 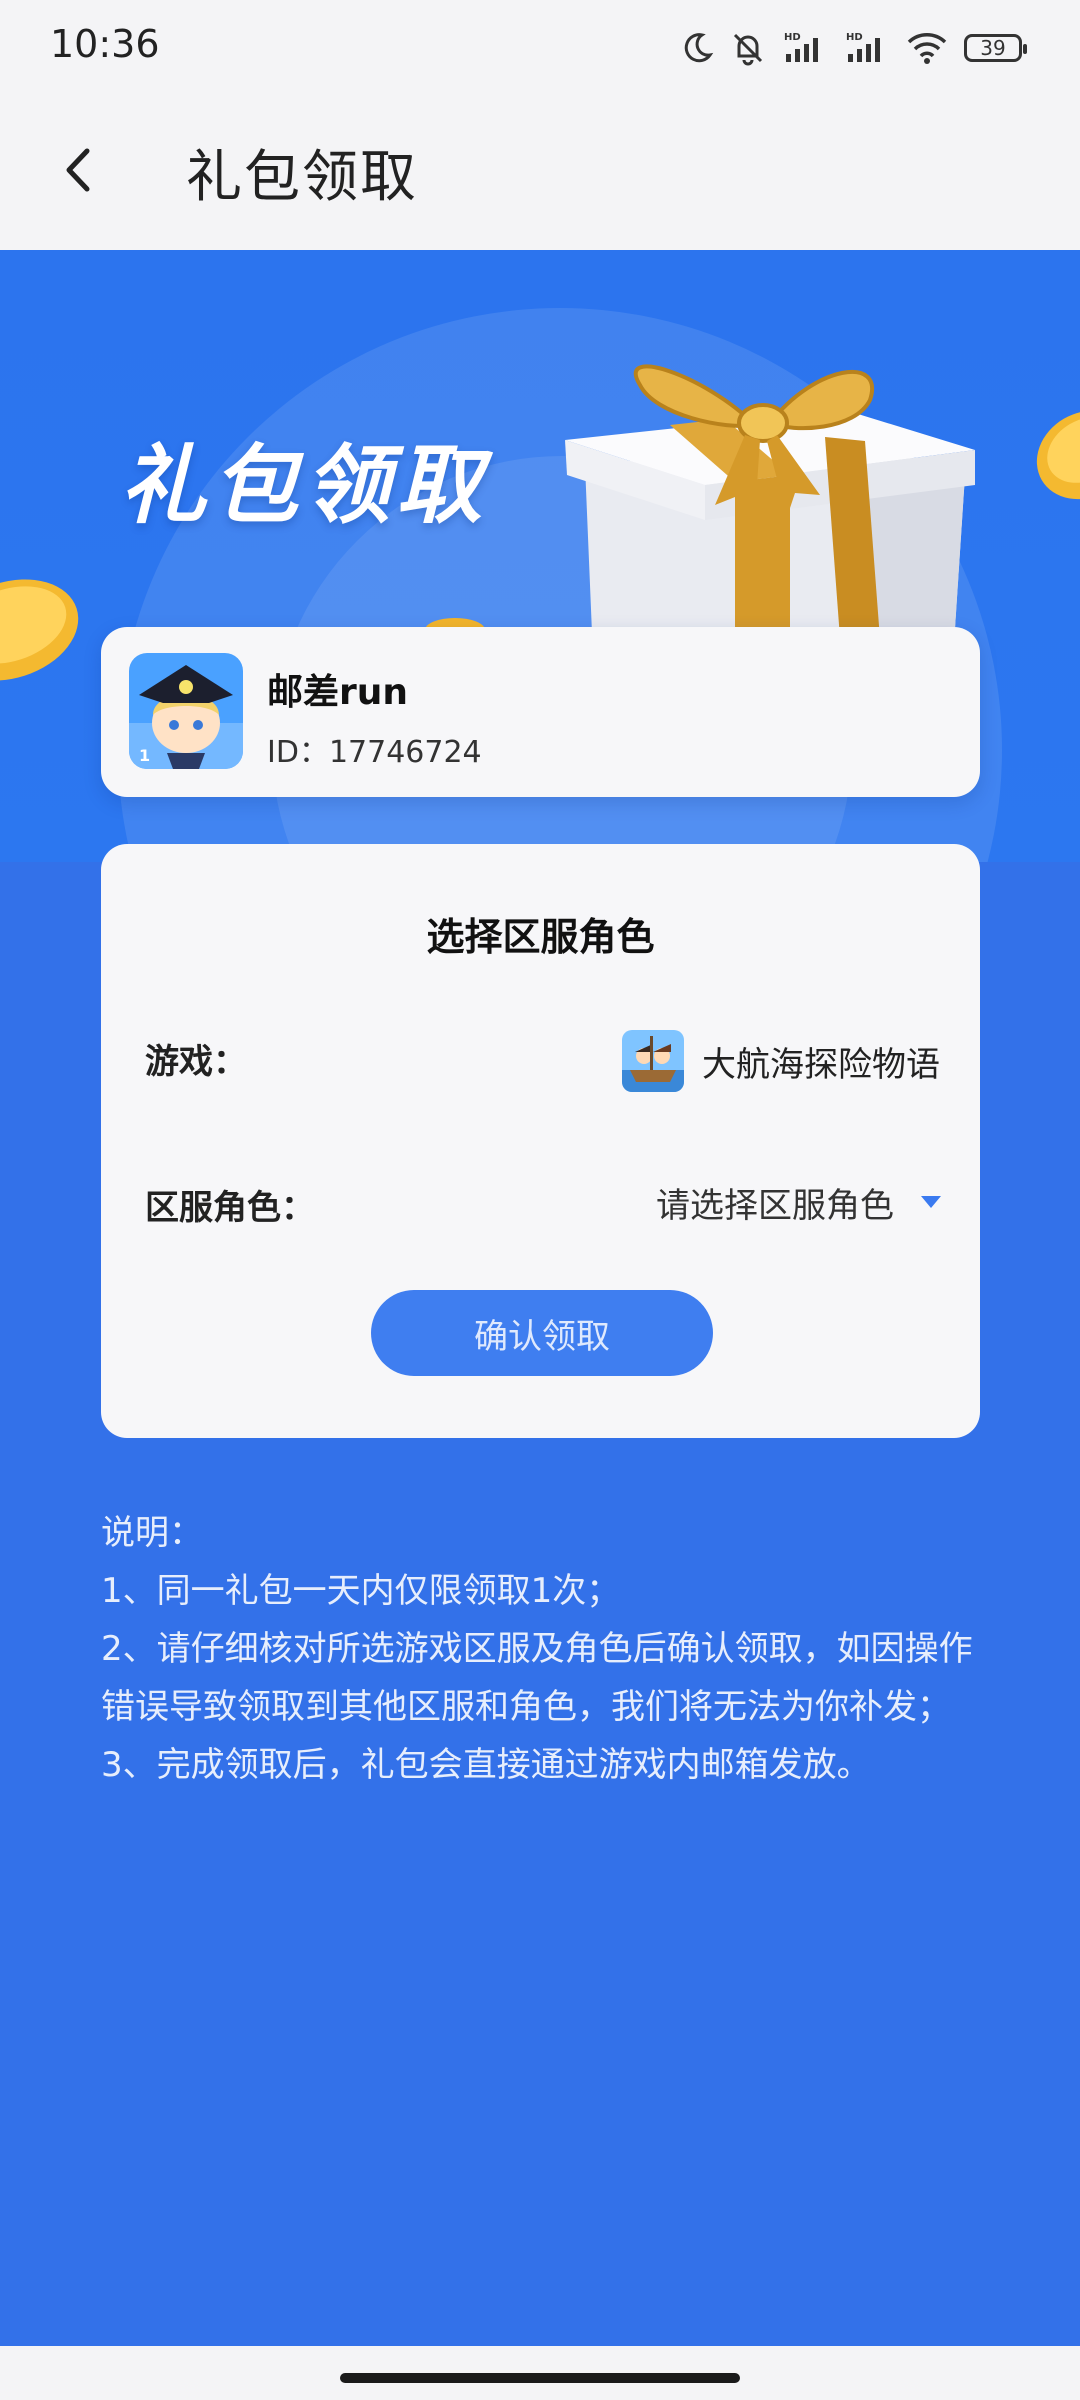 I want to click on battery-icon: 39, so click(x=995, y=48).